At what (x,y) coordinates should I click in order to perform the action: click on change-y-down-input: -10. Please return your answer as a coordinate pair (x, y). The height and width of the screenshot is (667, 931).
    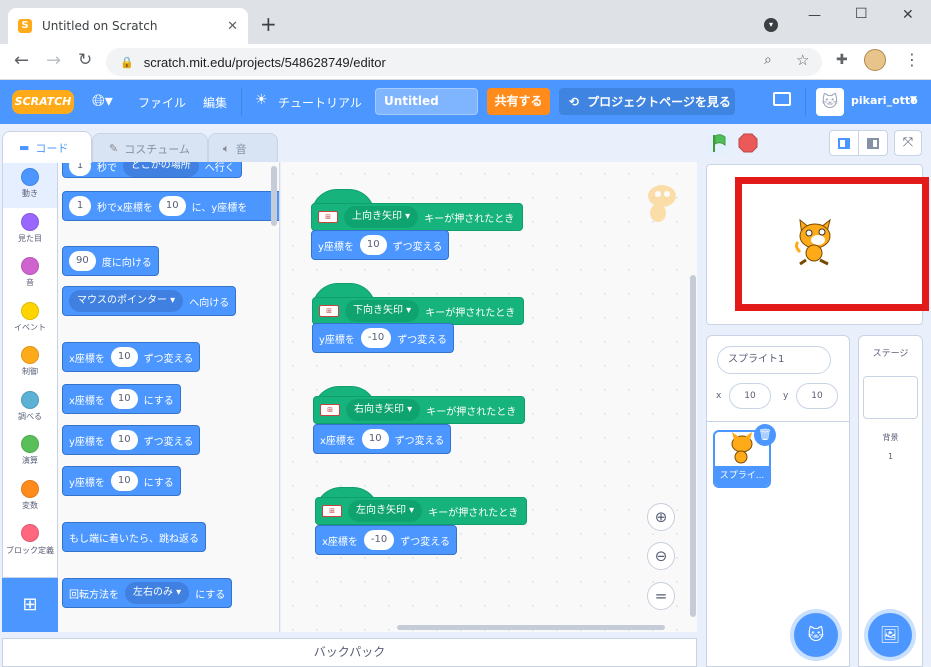
    Looking at the image, I should click on (376, 338).